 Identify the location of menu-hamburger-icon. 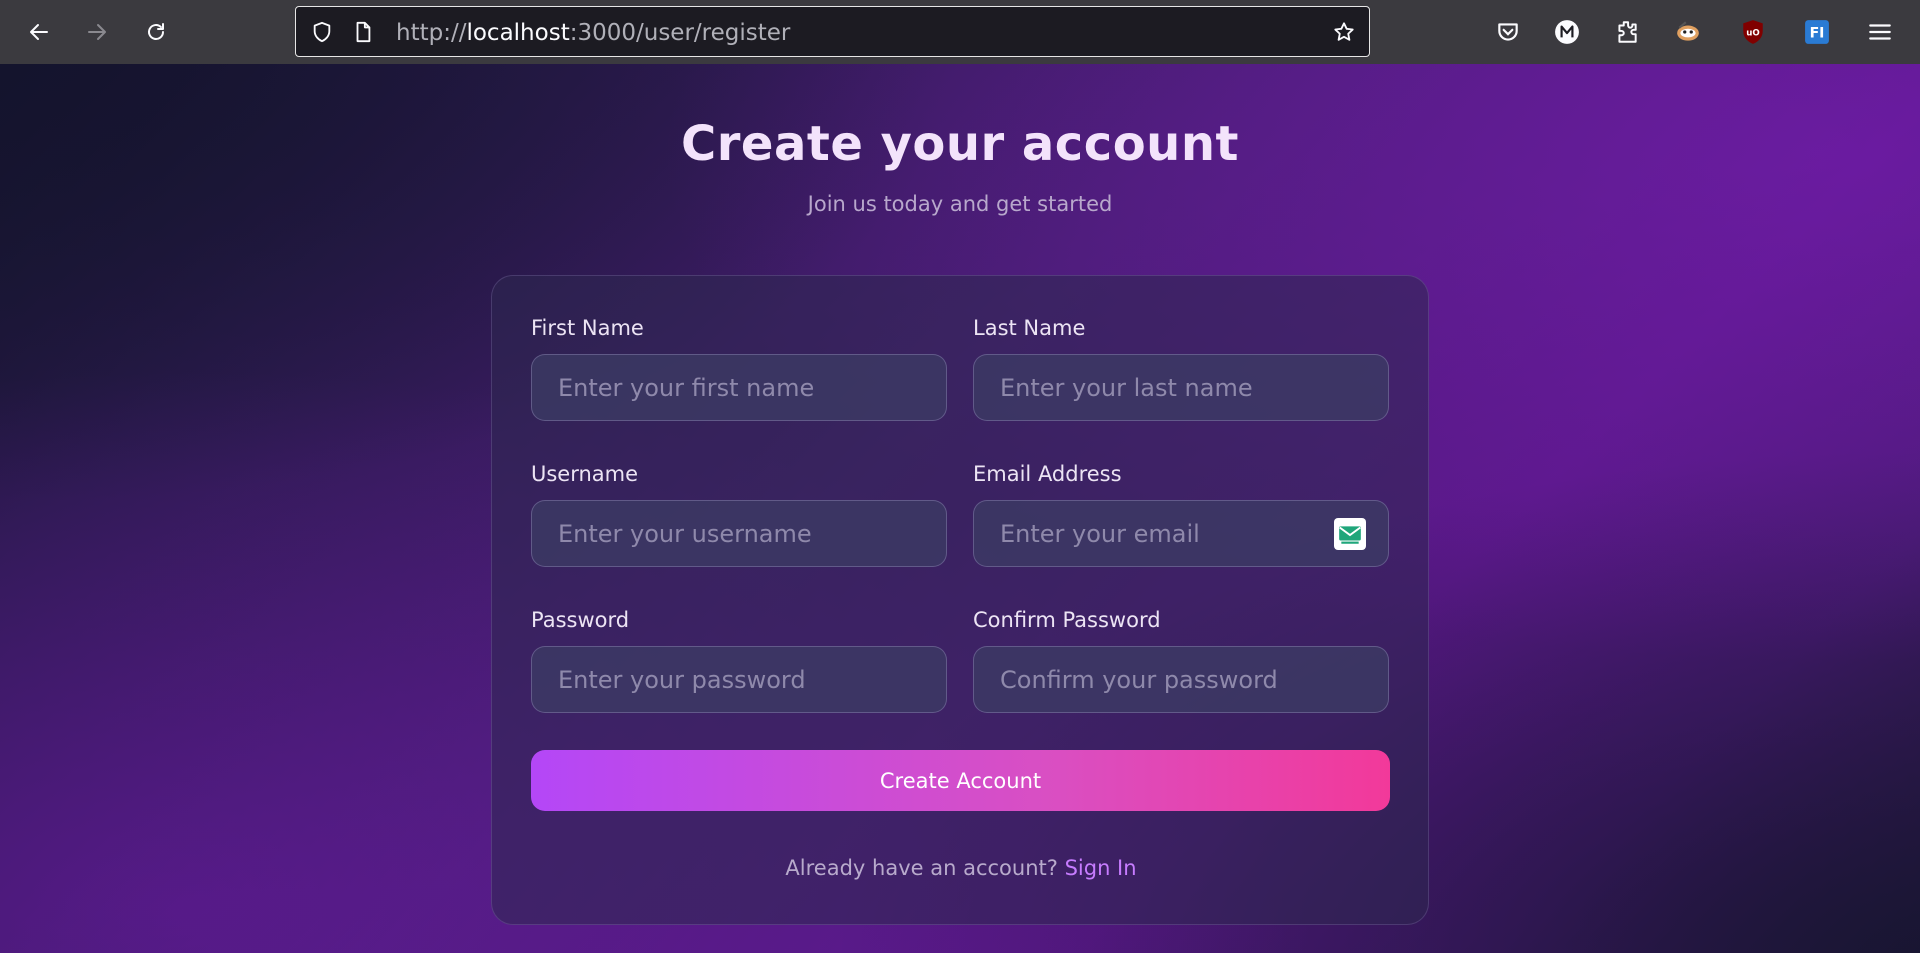
(1880, 32).